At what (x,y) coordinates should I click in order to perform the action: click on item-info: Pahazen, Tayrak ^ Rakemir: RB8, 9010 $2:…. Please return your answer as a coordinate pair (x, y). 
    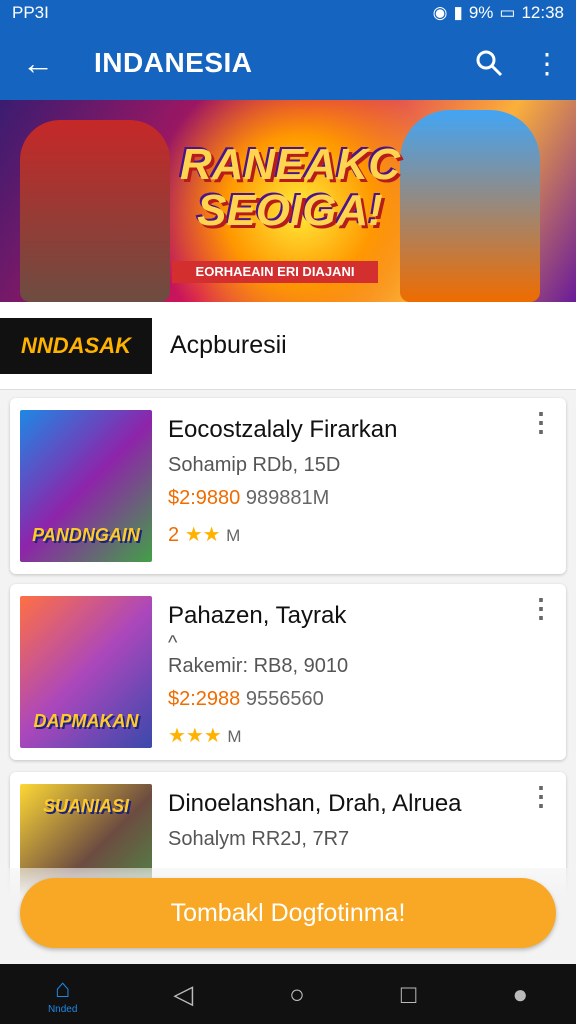
    Looking at the image, I should click on (339, 672).